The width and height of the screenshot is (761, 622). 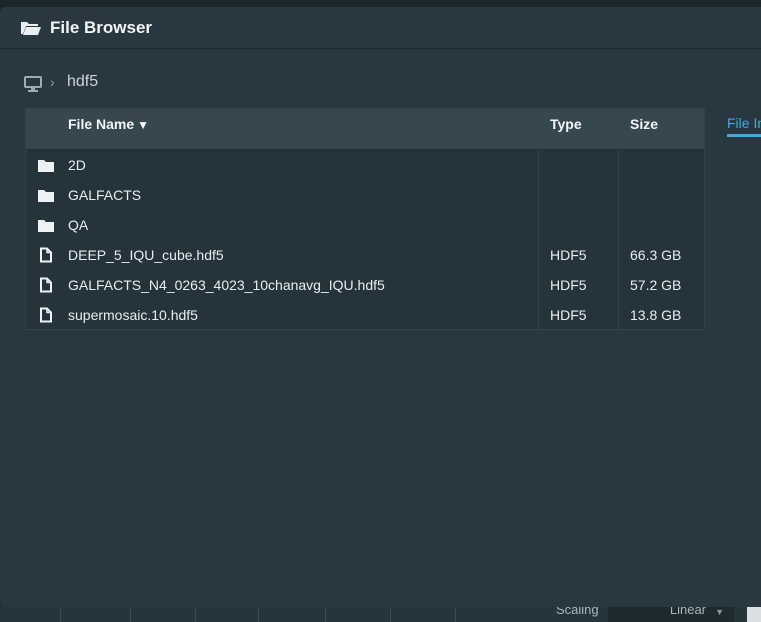 What do you see at coordinates (226, 285) in the screenshot?
I see `row-name: GALFACTS_N4_0263_4023_10chanavg_IQU.hdf5` at bounding box center [226, 285].